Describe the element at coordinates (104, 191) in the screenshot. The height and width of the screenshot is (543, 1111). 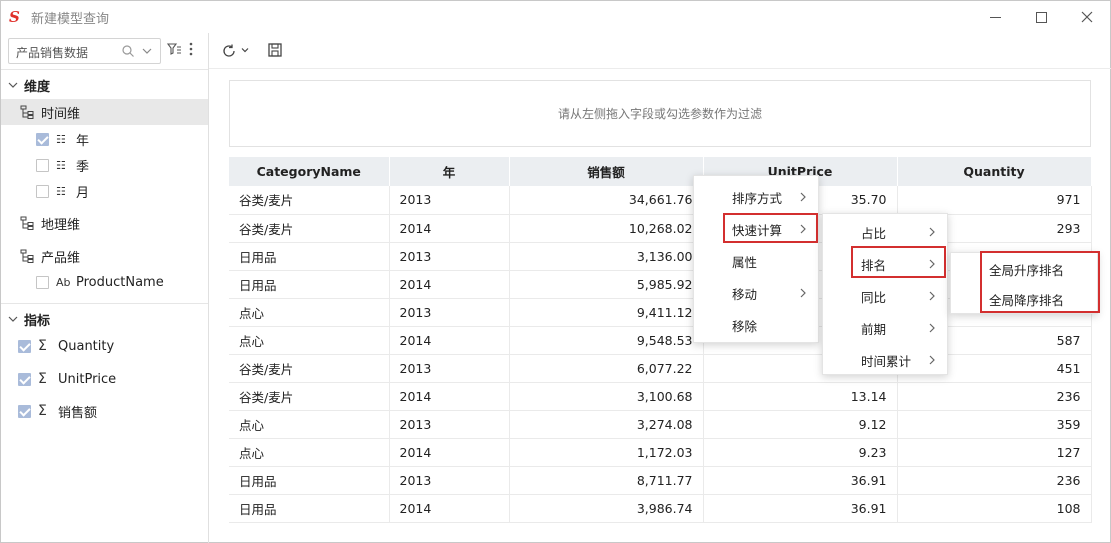
I see `field-month: ☷ 月` at that location.